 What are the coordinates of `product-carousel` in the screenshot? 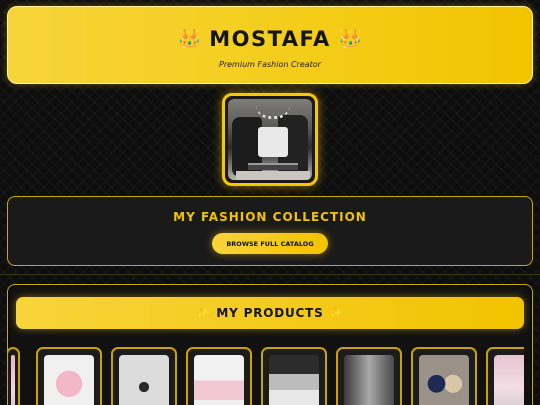 It's located at (266, 376).